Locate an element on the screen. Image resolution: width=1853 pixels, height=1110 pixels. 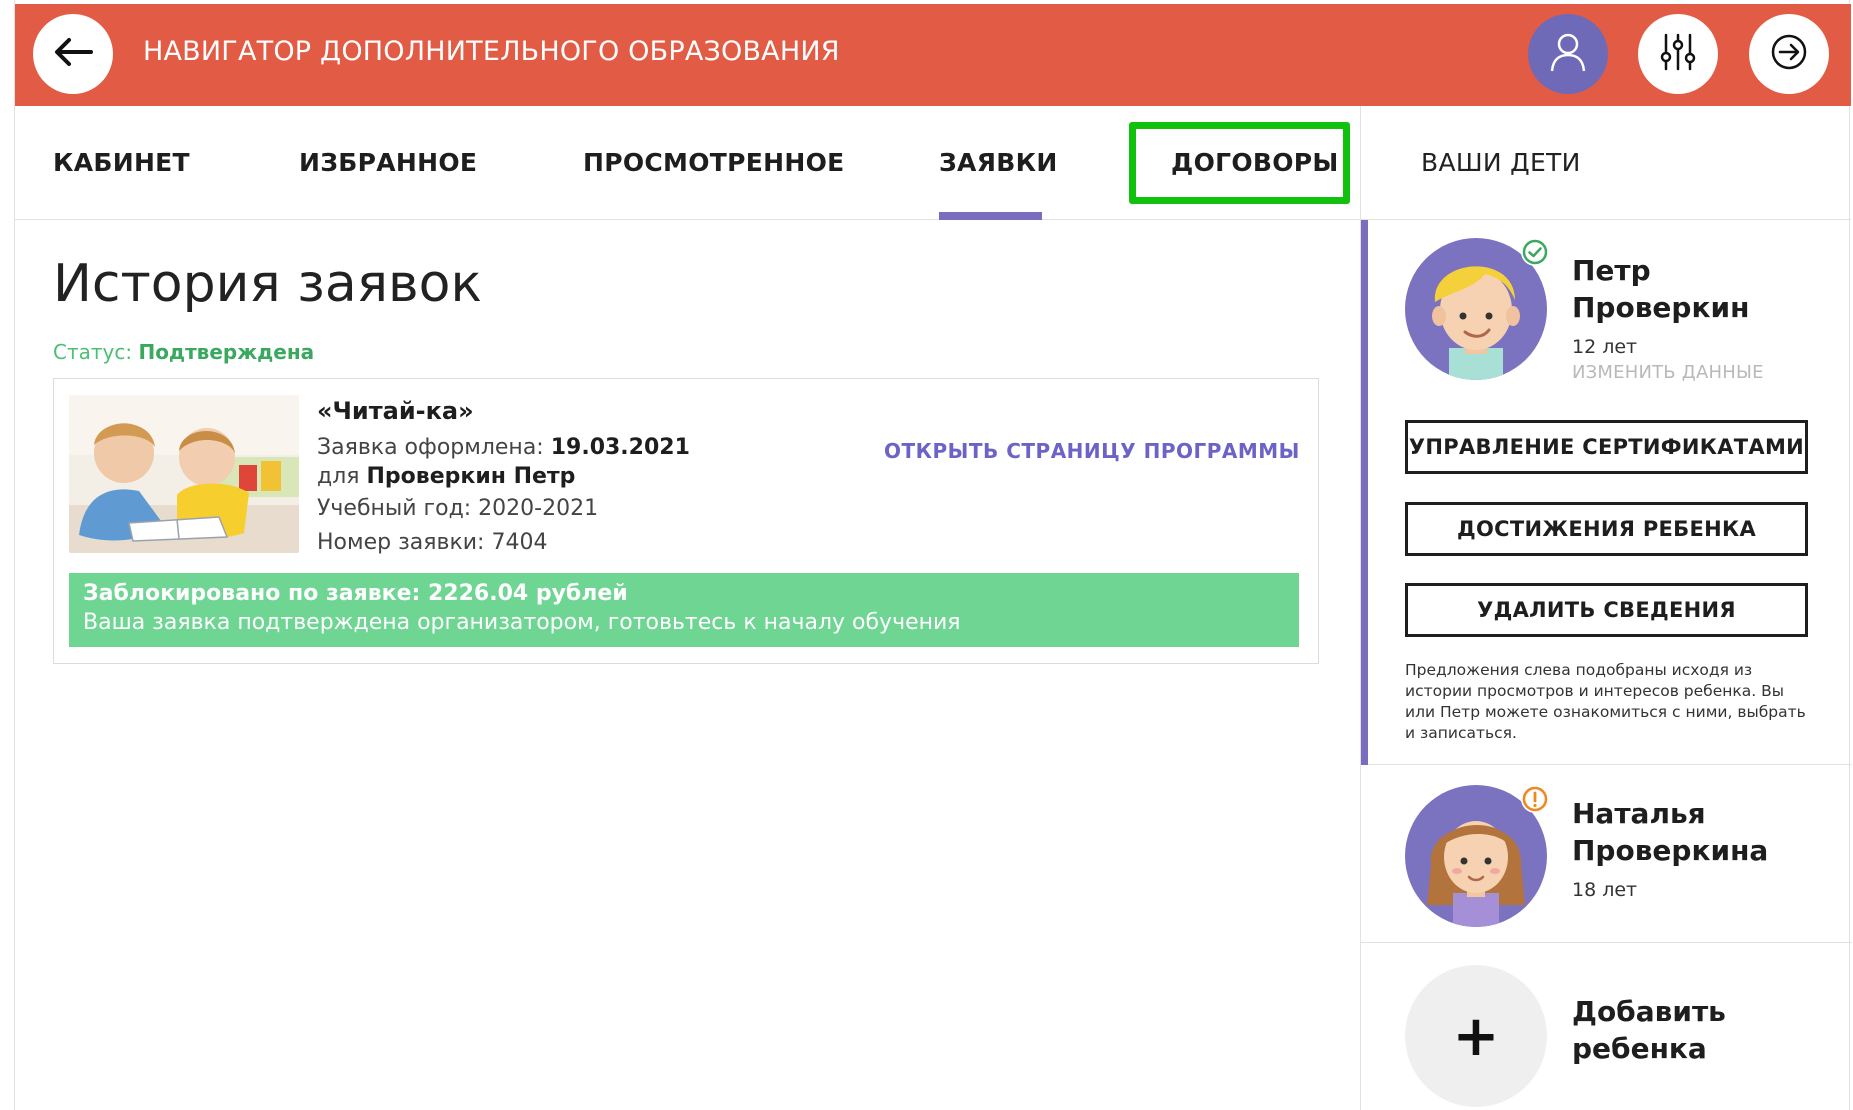
edit-data-link: ИЗМЕНИТЬ ДАННЫЕ is located at coordinates (1668, 372).